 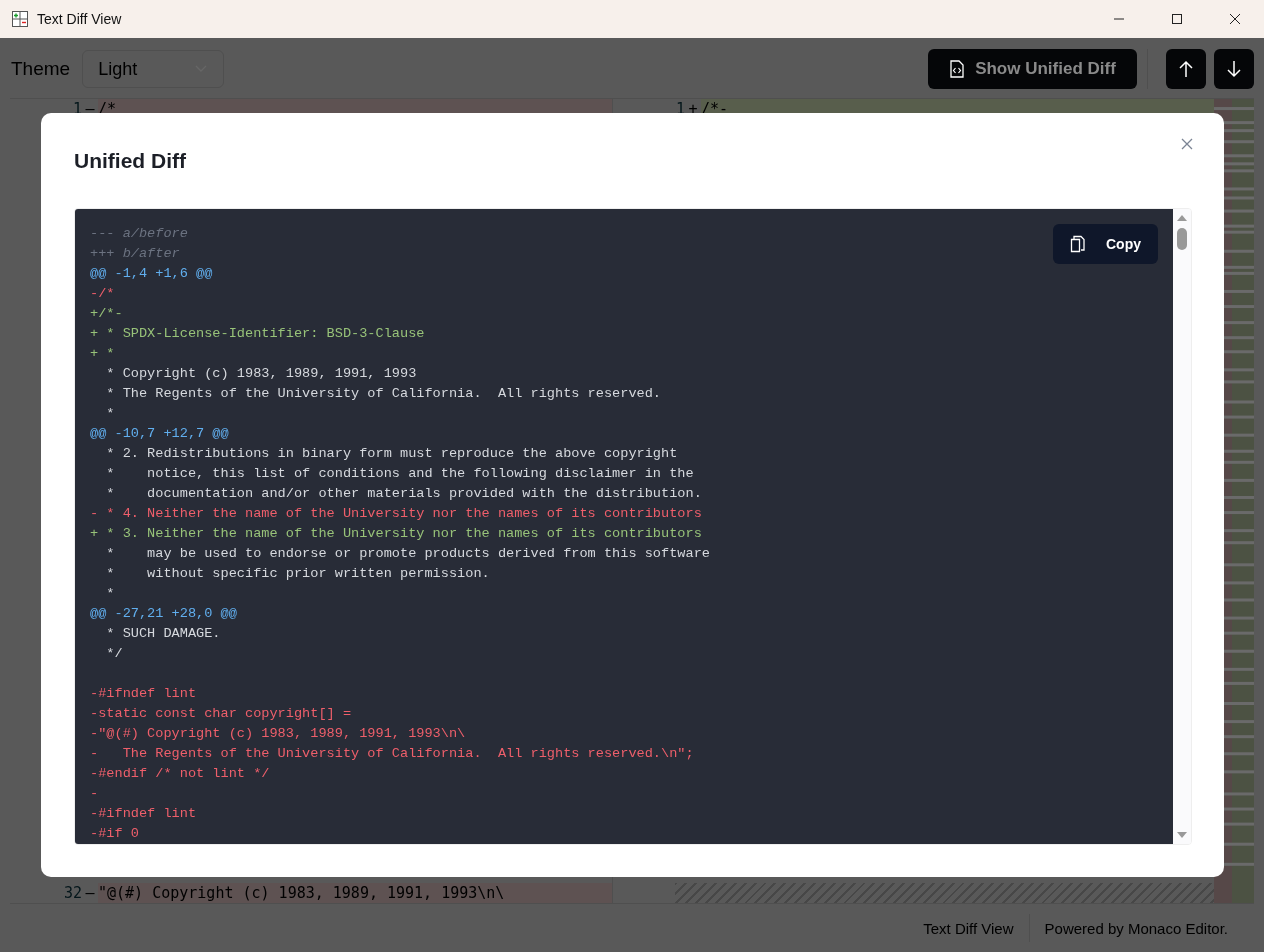 I want to click on copy-button: Copy, so click(x=1105, y=244).